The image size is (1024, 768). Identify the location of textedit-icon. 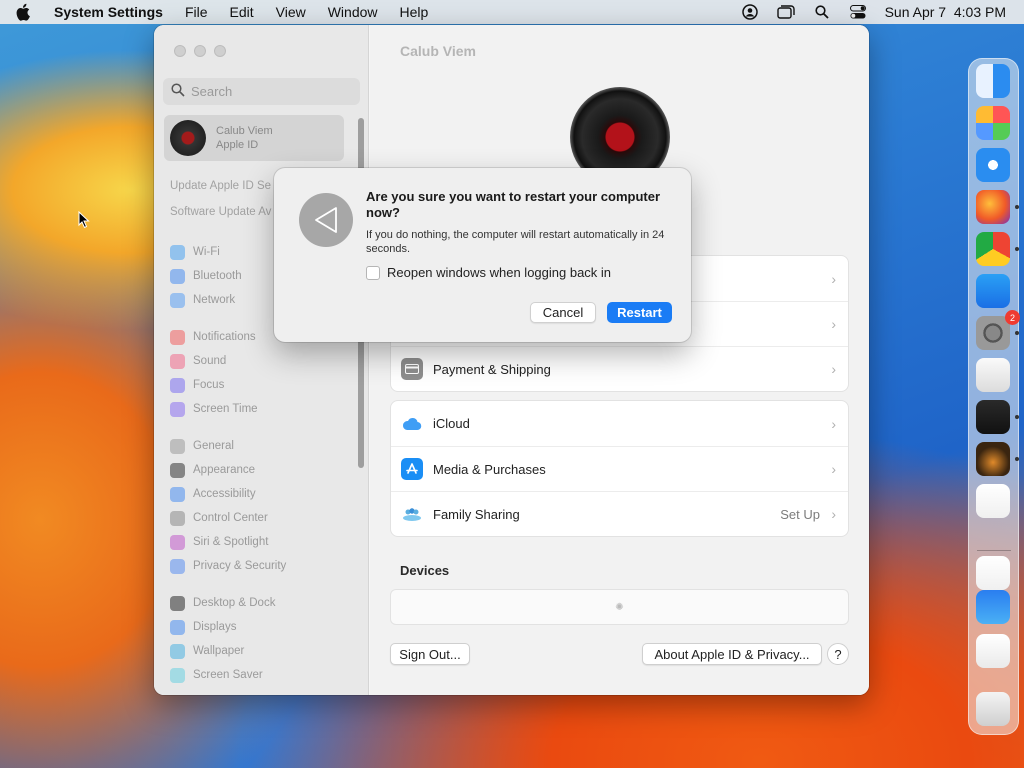
(993, 375).